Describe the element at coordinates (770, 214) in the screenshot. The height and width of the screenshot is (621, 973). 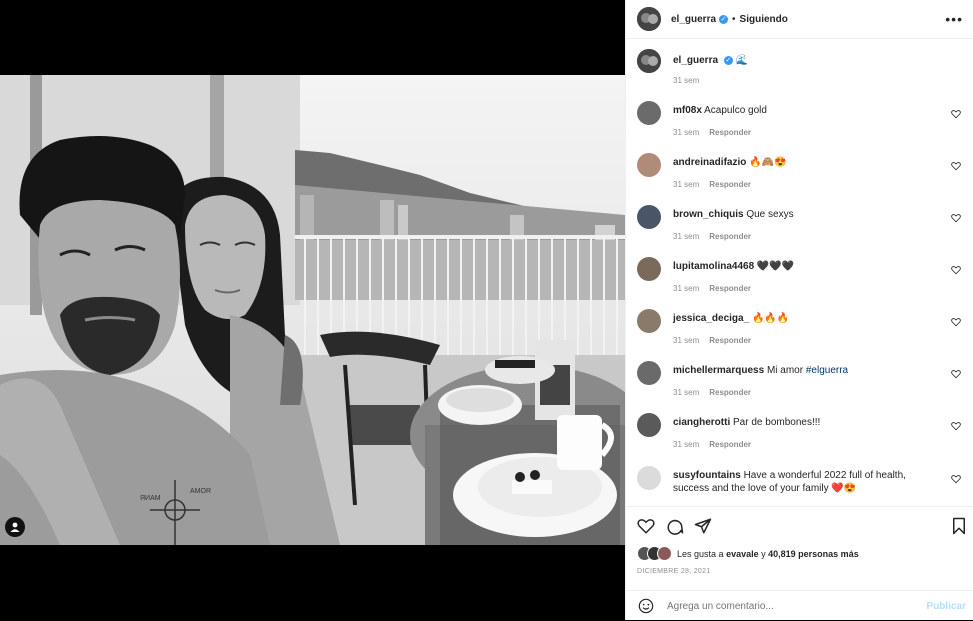
I see `comment-text: Que sexys` at that location.